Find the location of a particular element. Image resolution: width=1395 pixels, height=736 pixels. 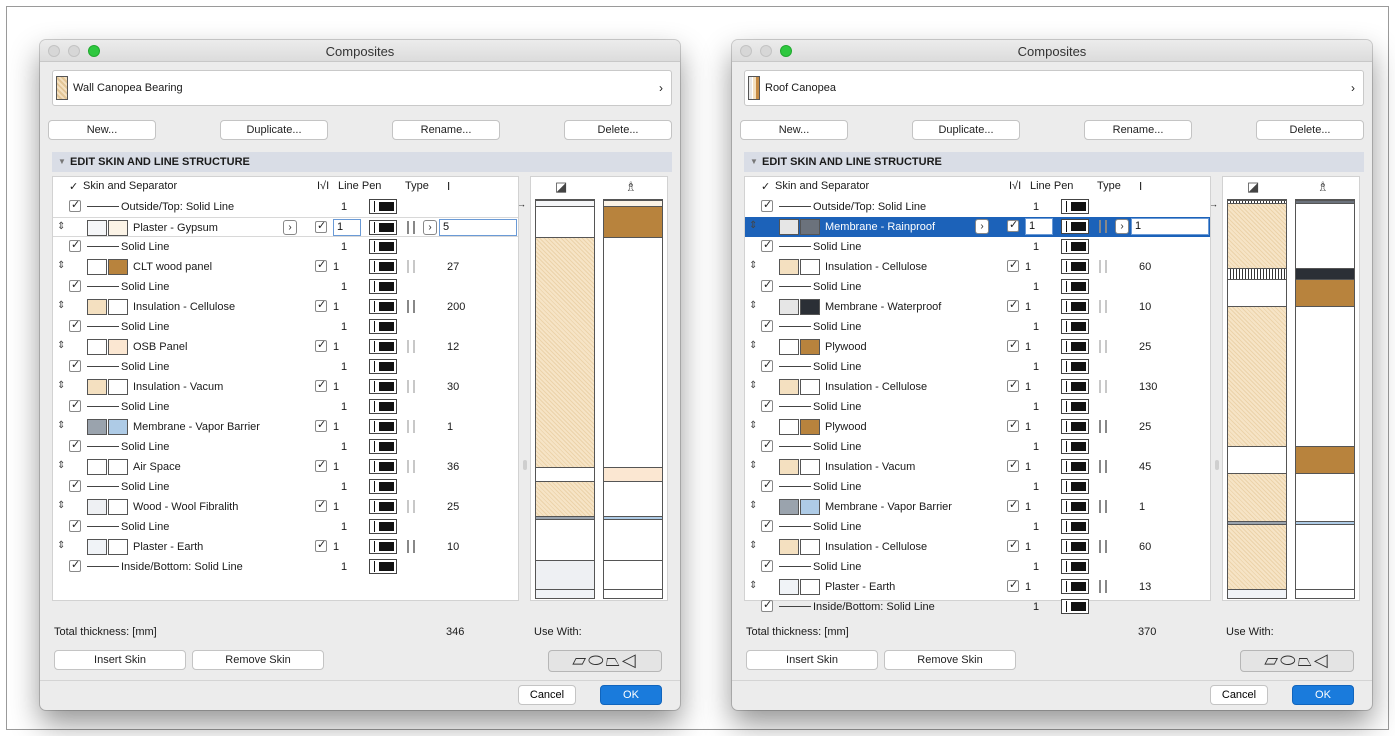

composite-selector: Wall Canopea Bearing › is located at coordinates (362, 88).